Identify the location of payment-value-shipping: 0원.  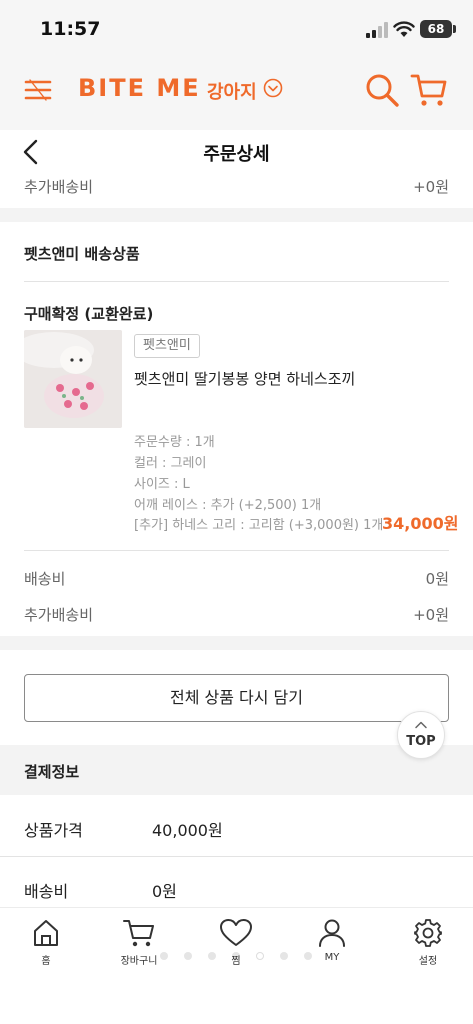
(164, 891).